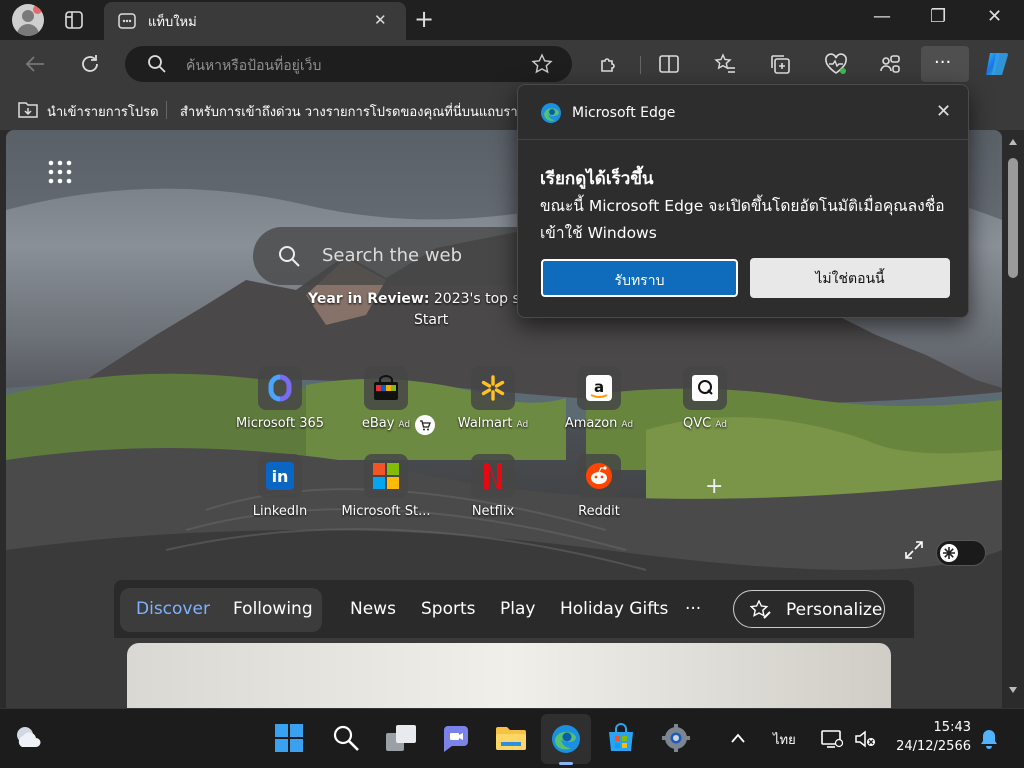 The width and height of the screenshot is (1024, 768). I want to click on favorites-divider, so click(166, 110).